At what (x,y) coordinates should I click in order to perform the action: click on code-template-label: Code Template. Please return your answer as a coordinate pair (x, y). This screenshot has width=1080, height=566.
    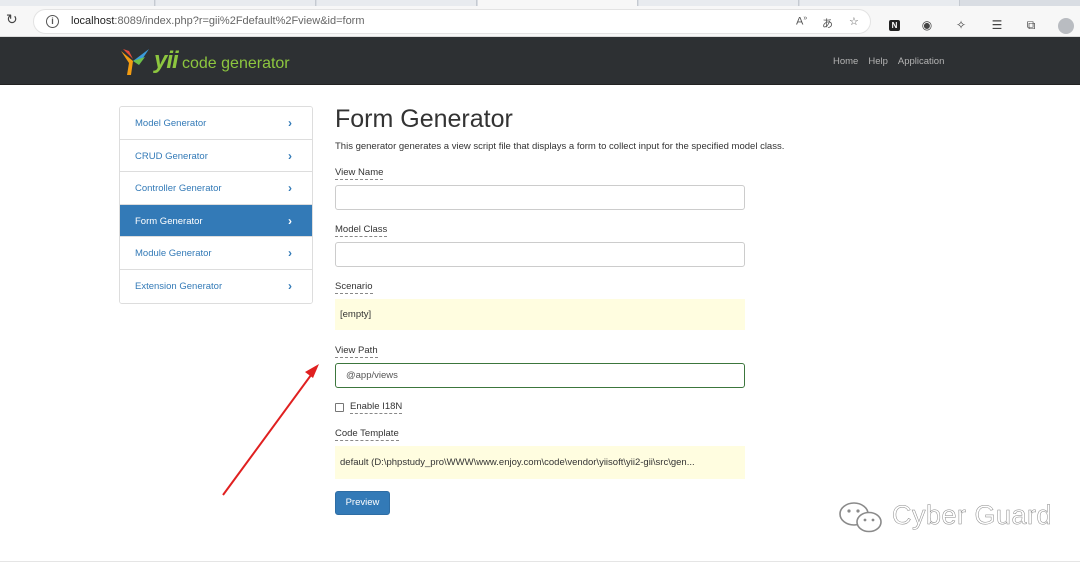
    Looking at the image, I should click on (367, 434).